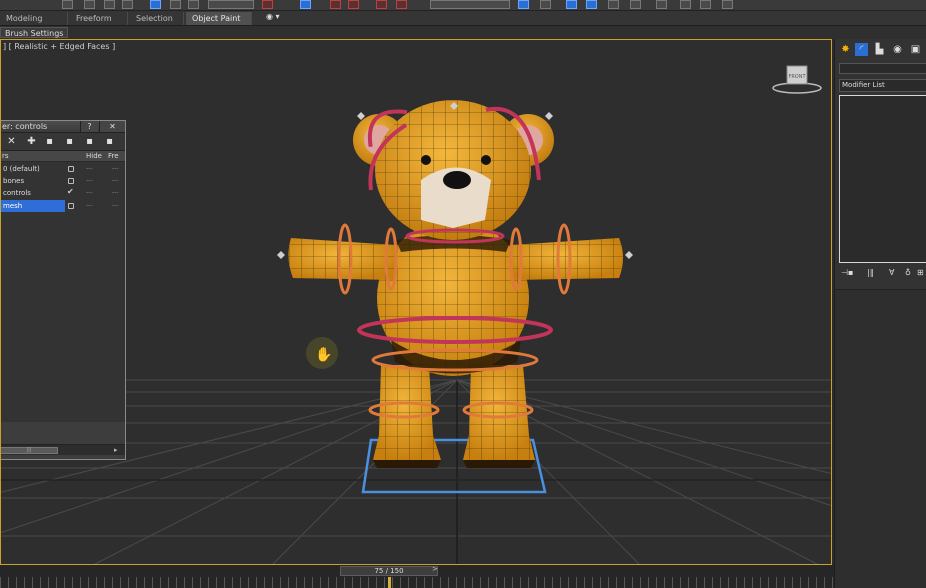 The width and height of the screenshot is (926, 588). Describe the element at coordinates (845, 49) in the screenshot. I see `create-icon: ✸` at that location.